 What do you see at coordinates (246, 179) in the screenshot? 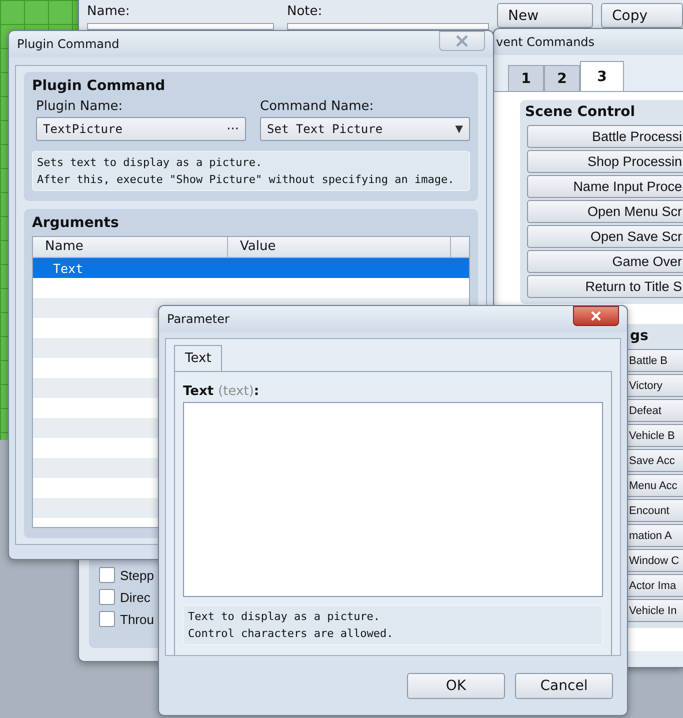
I see `description-text: After this, execute "Show Picture" without specifying an image.` at bounding box center [246, 179].